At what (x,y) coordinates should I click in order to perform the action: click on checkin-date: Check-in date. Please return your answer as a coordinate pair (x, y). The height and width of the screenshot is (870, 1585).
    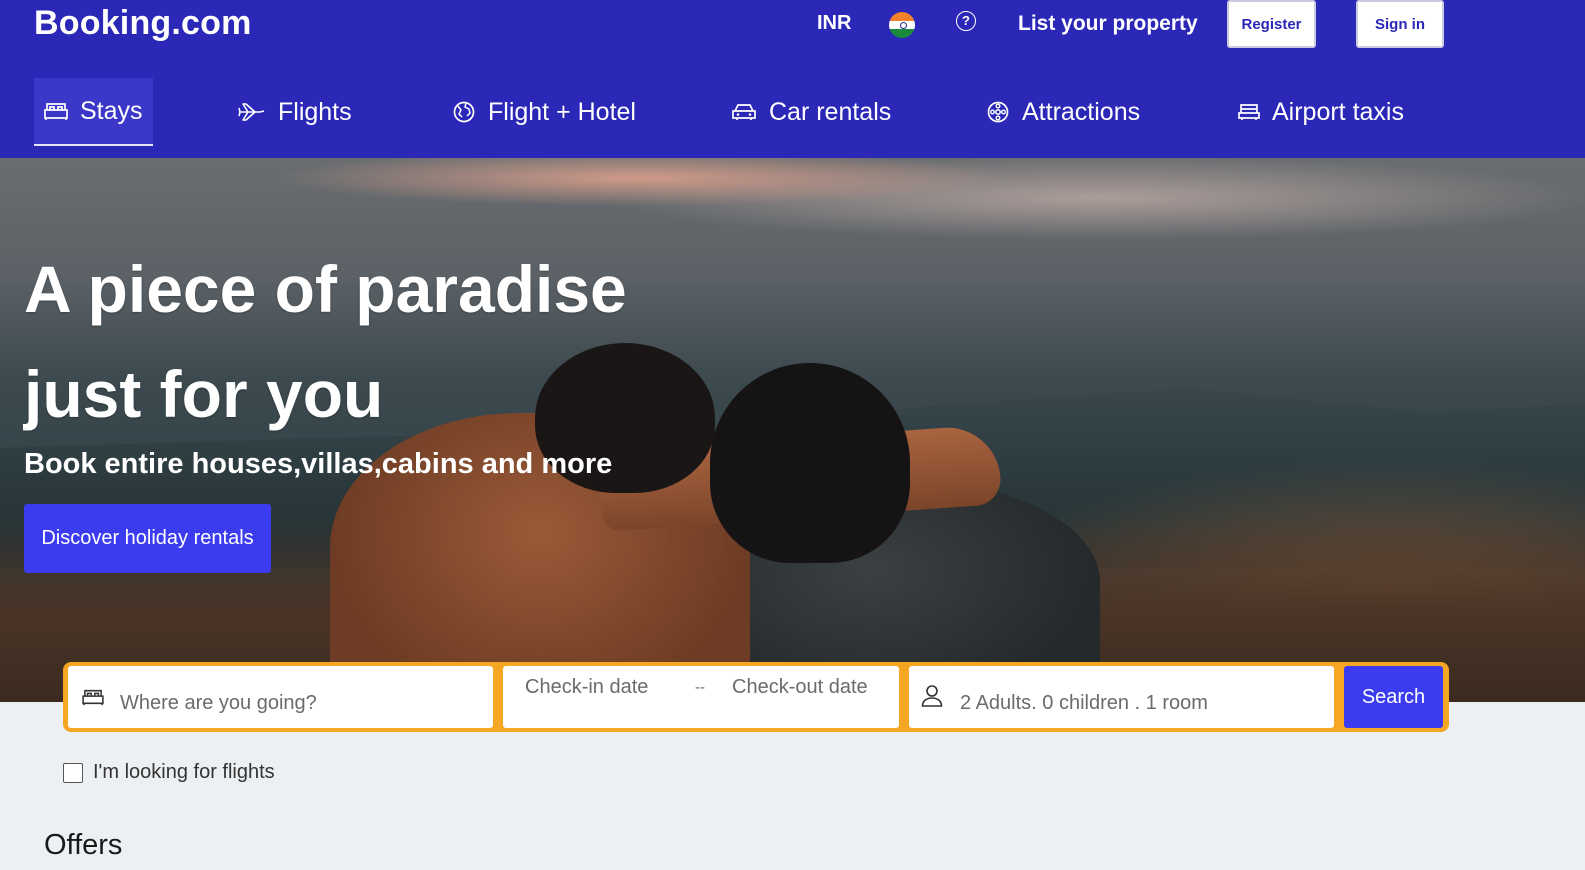
    Looking at the image, I should click on (586, 687).